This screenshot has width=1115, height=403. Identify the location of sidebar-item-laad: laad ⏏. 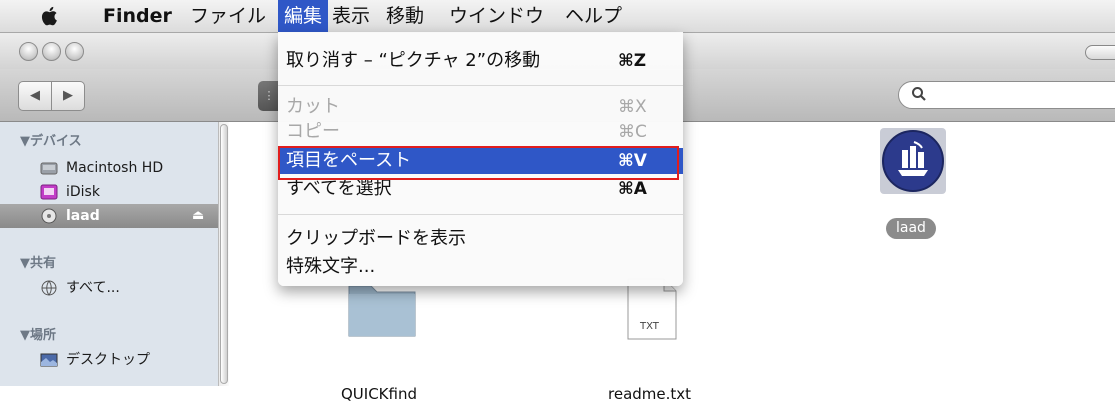
(109, 216).